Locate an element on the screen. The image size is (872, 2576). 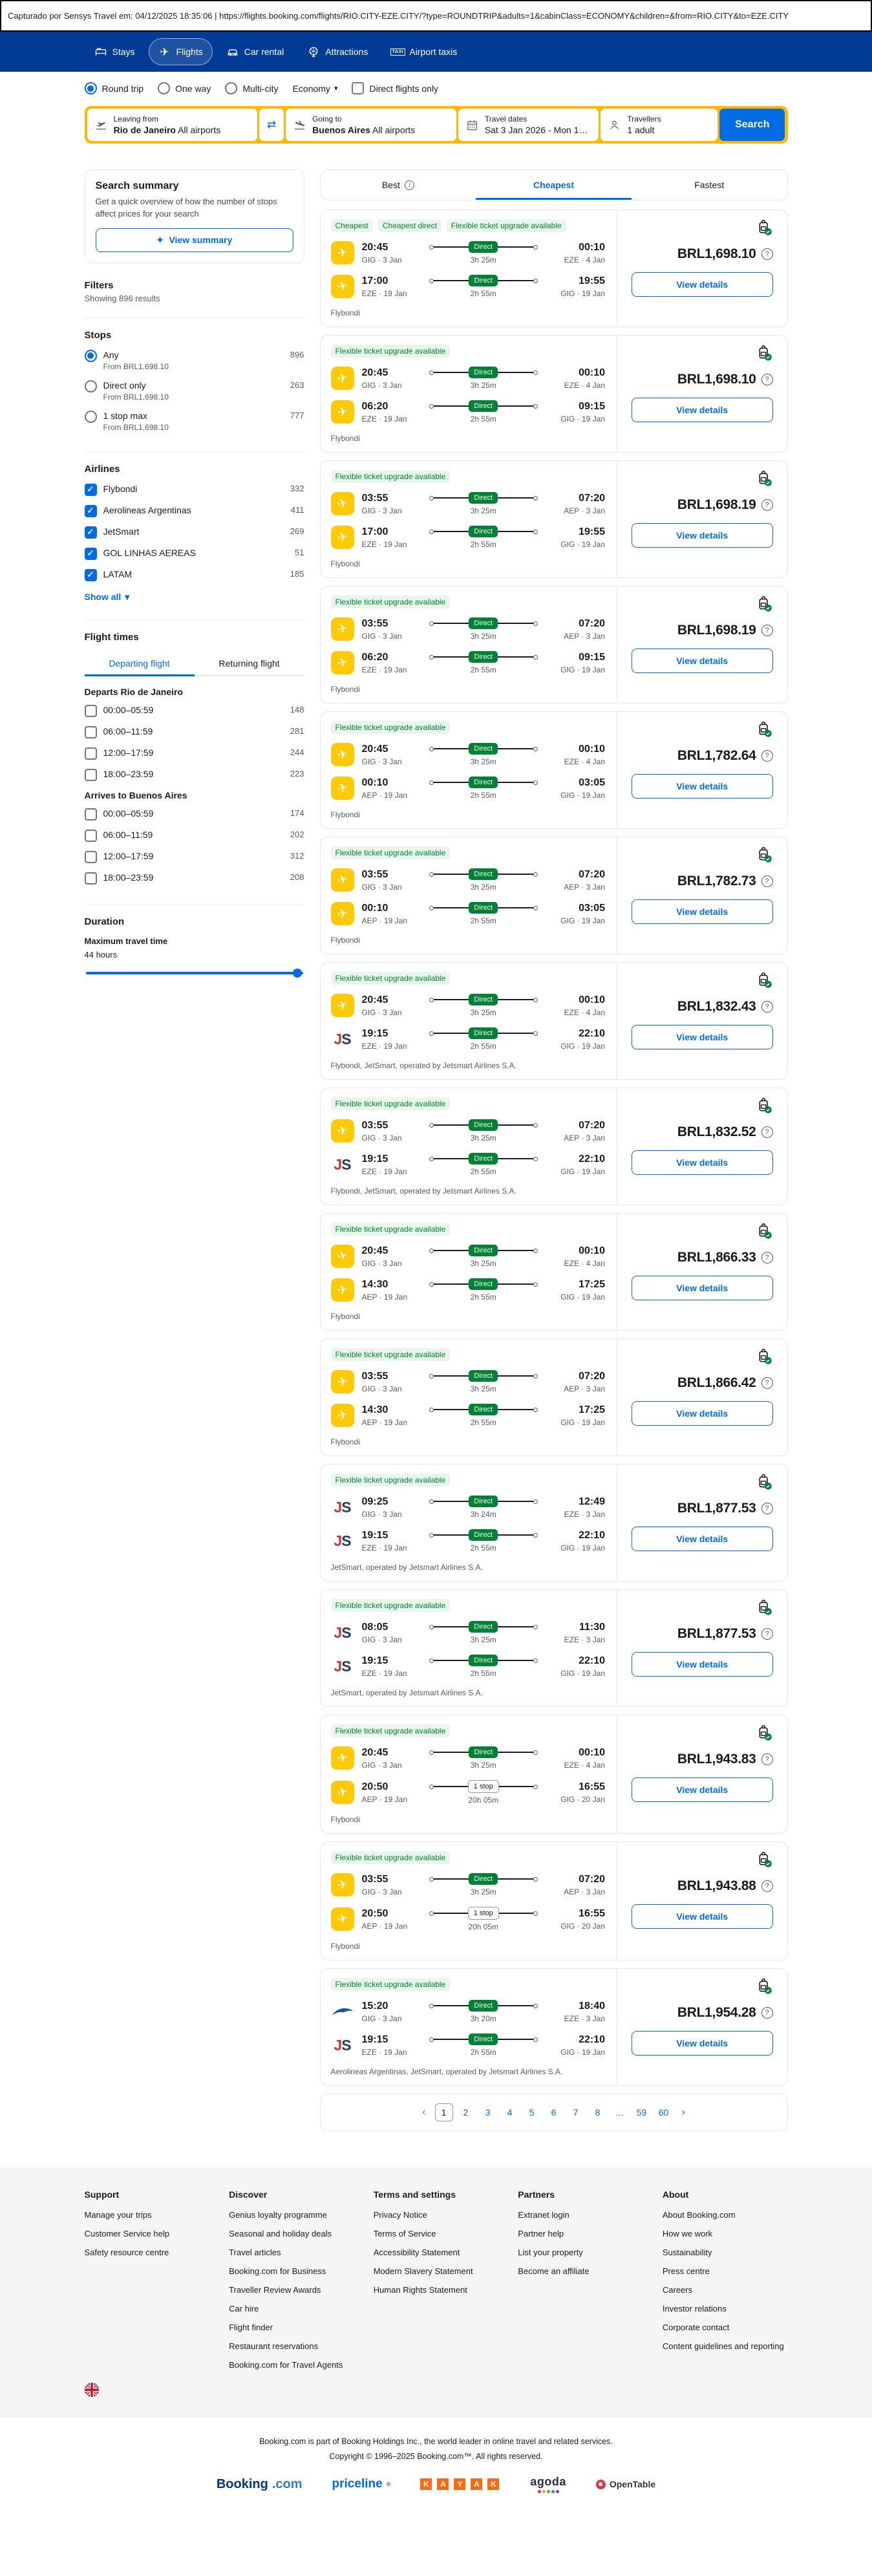
view-summary-button: ✦ View summary is located at coordinates (194, 240).